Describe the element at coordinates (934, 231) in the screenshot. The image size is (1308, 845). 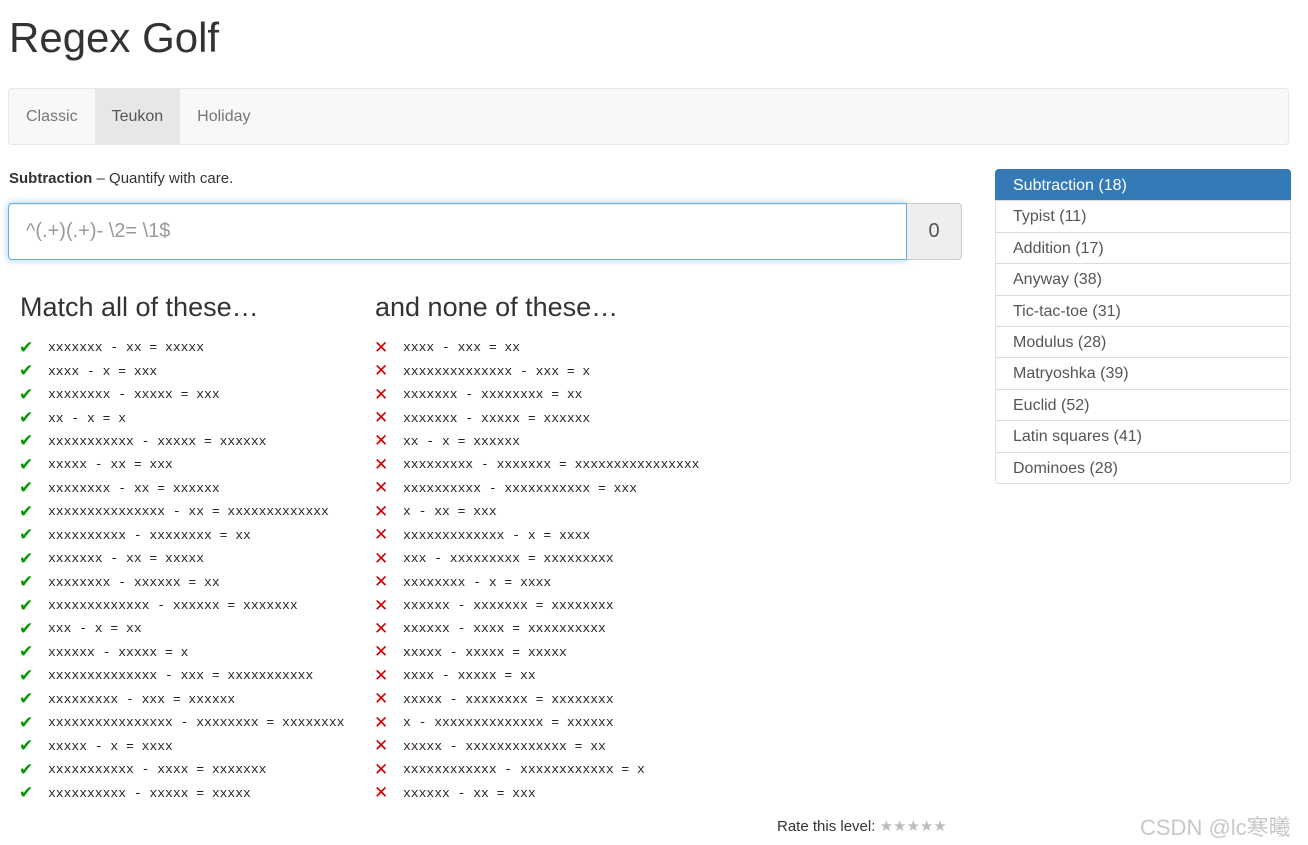
I see `score-display: 0` at that location.